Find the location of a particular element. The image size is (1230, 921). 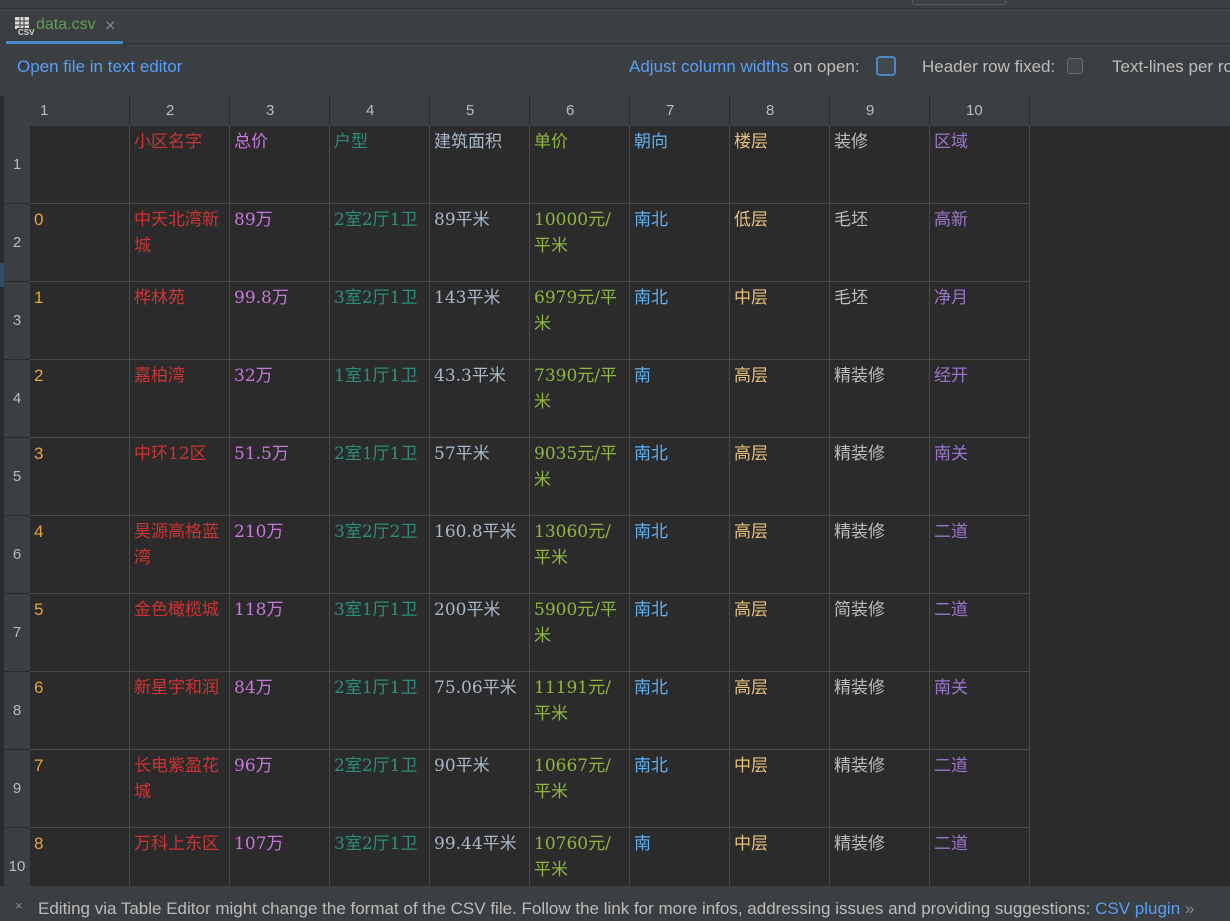

table-cell: 1 is located at coordinates (80, 321).